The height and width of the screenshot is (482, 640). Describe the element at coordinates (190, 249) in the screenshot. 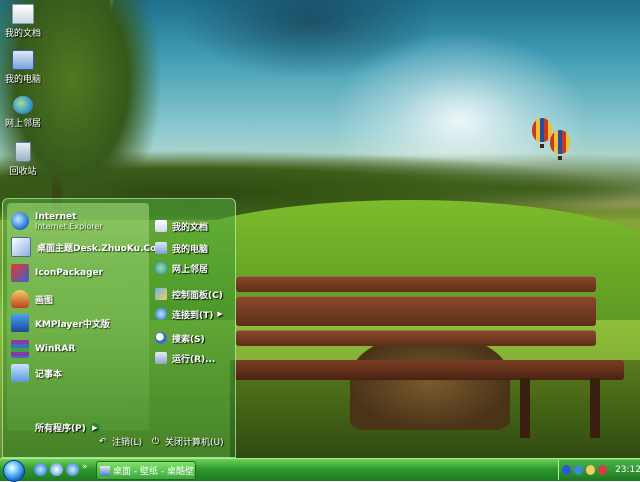

I see `place-label: 我的电脑` at that location.